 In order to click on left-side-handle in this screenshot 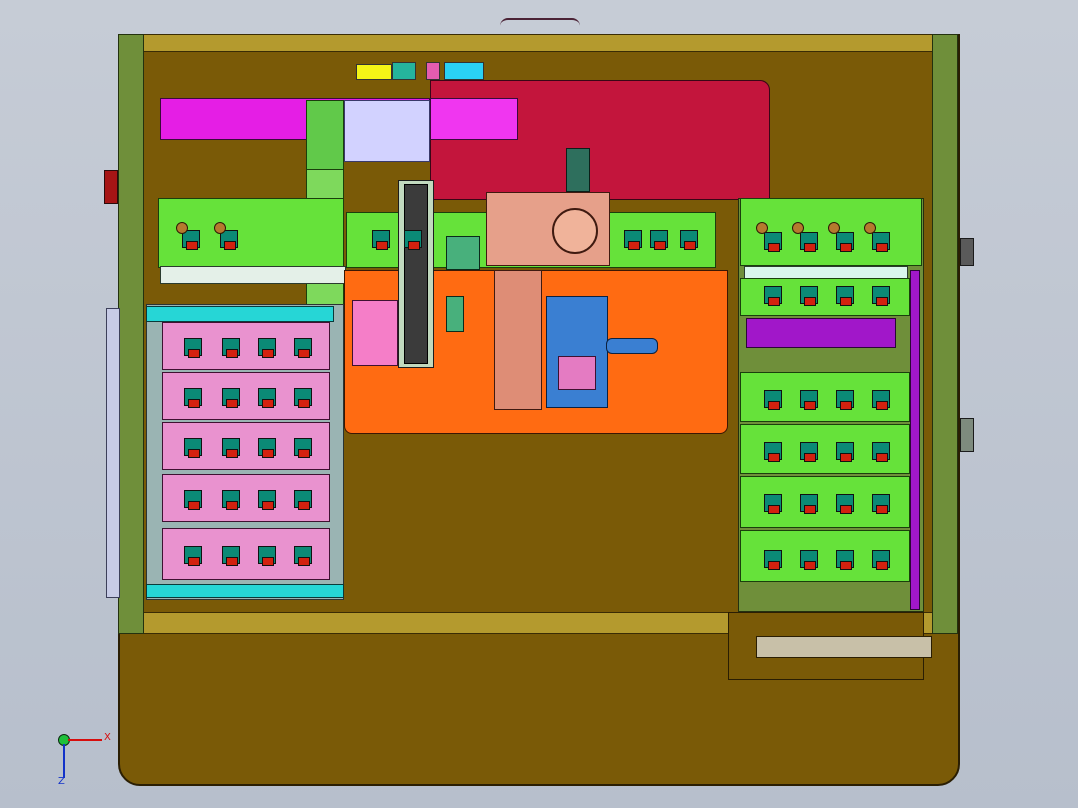, I will do `click(111, 187)`.